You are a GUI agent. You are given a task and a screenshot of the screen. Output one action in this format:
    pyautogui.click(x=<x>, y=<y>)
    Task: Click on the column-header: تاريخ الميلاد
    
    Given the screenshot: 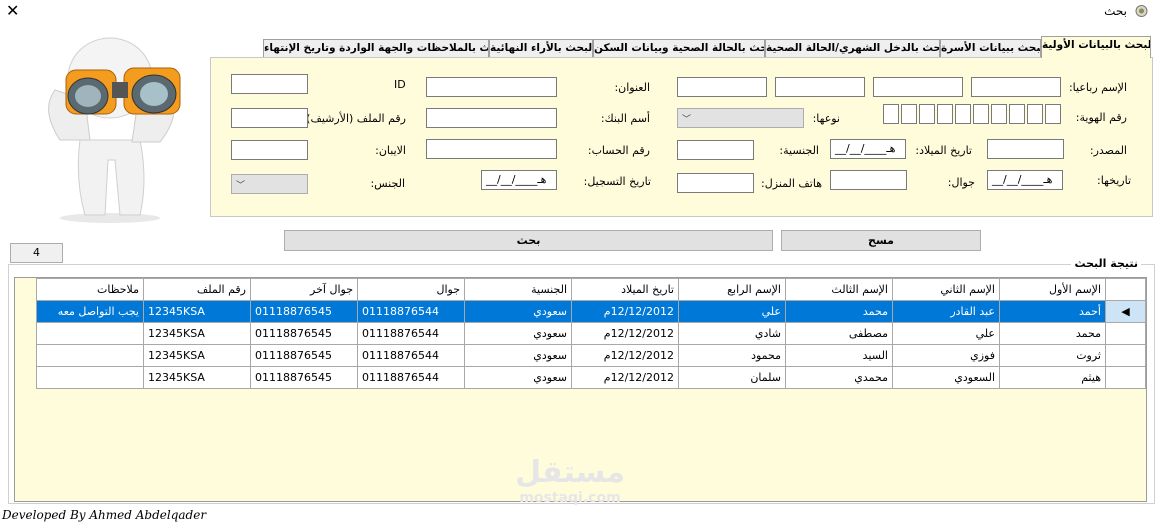 What is the action you would take?
    pyautogui.click(x=625, y=289)
    